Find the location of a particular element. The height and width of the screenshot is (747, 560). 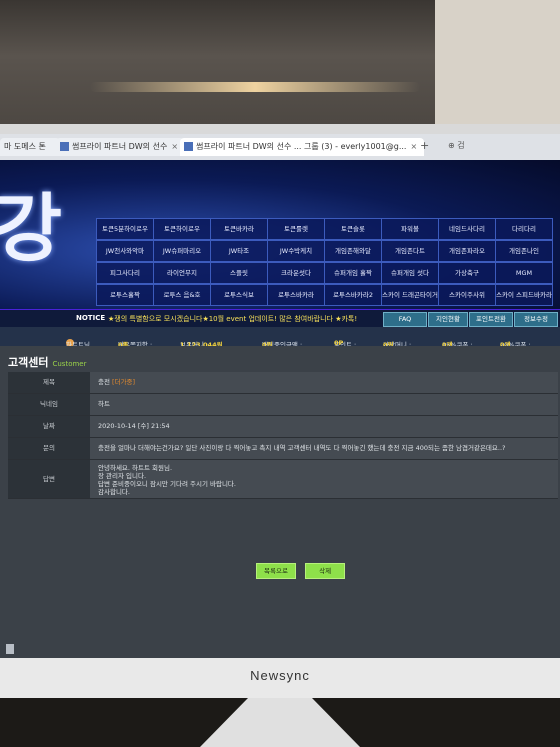

page-title: 고객센터 Customer is located at coordinates (47, 362).